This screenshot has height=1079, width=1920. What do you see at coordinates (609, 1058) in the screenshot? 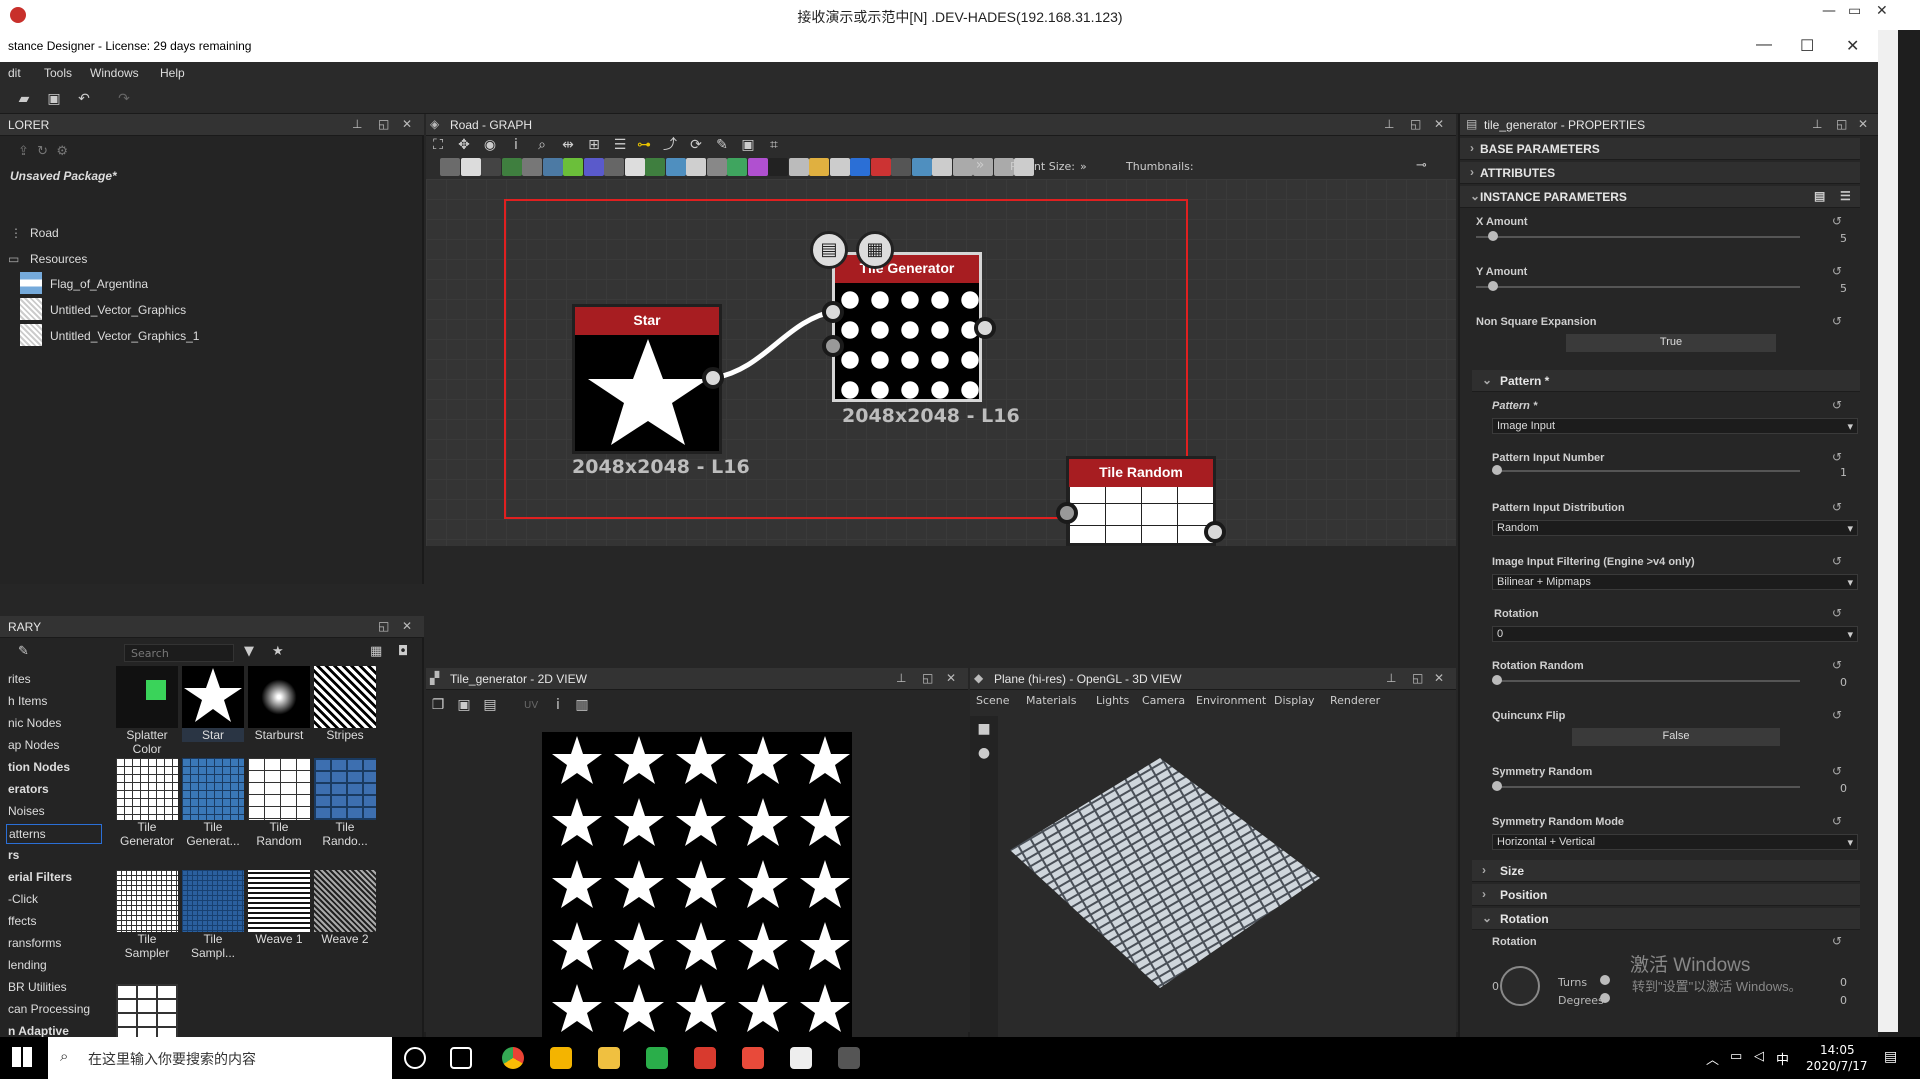
I see `file-explorer-icon` at bounding box center [609, 1058].